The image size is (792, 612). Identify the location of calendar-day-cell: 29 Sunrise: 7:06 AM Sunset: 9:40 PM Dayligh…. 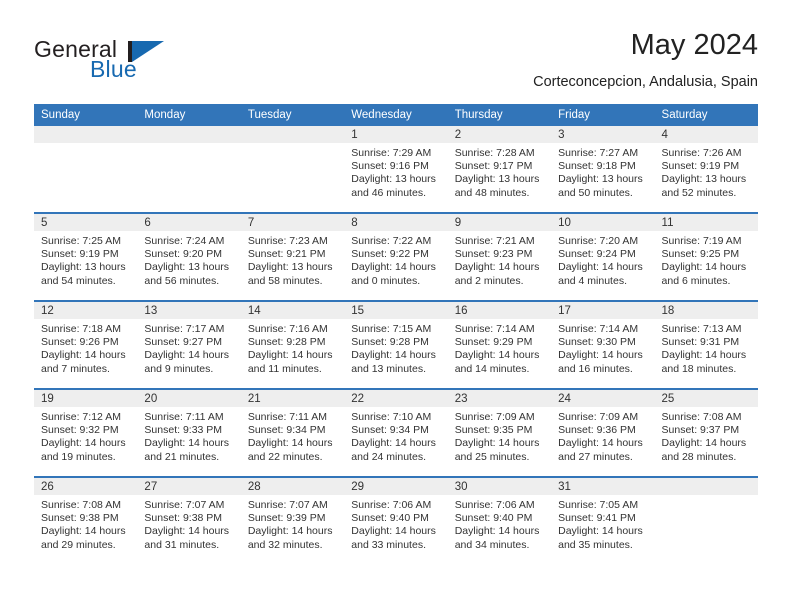
(396, 520).